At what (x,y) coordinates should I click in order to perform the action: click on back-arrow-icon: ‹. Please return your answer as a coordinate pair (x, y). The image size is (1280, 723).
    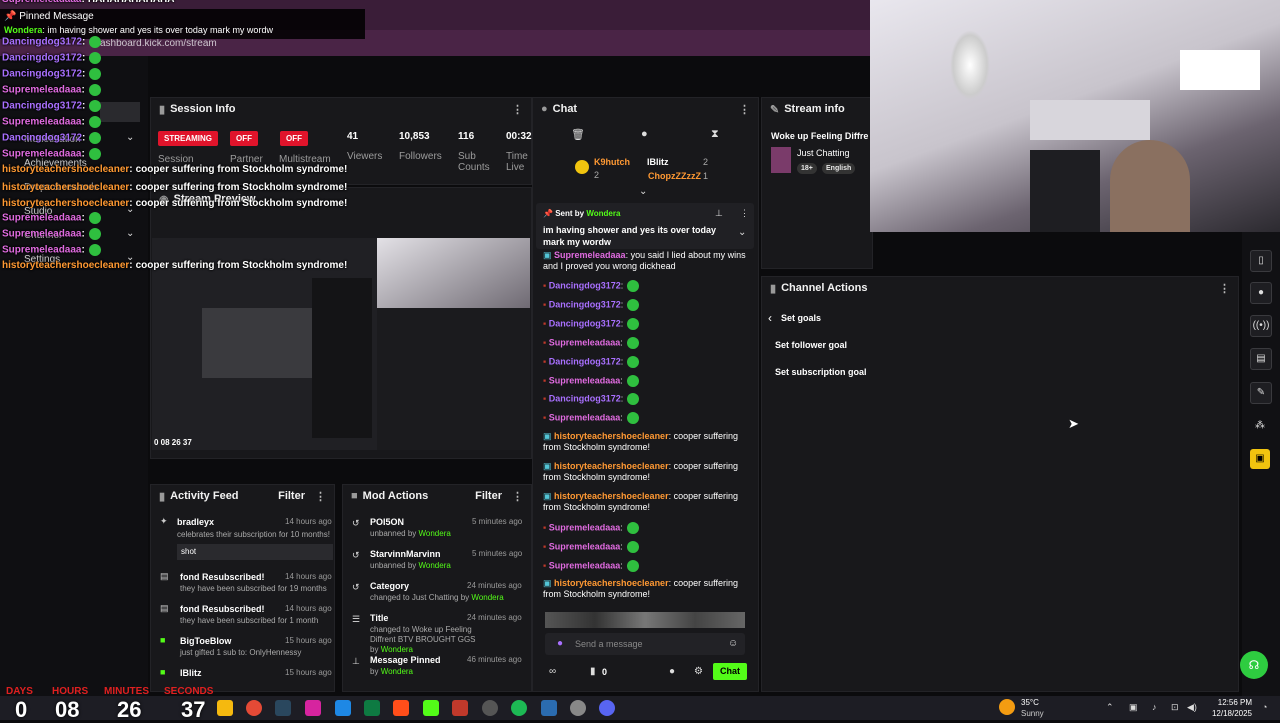
    Looking at the image, I should click on (770, 318).